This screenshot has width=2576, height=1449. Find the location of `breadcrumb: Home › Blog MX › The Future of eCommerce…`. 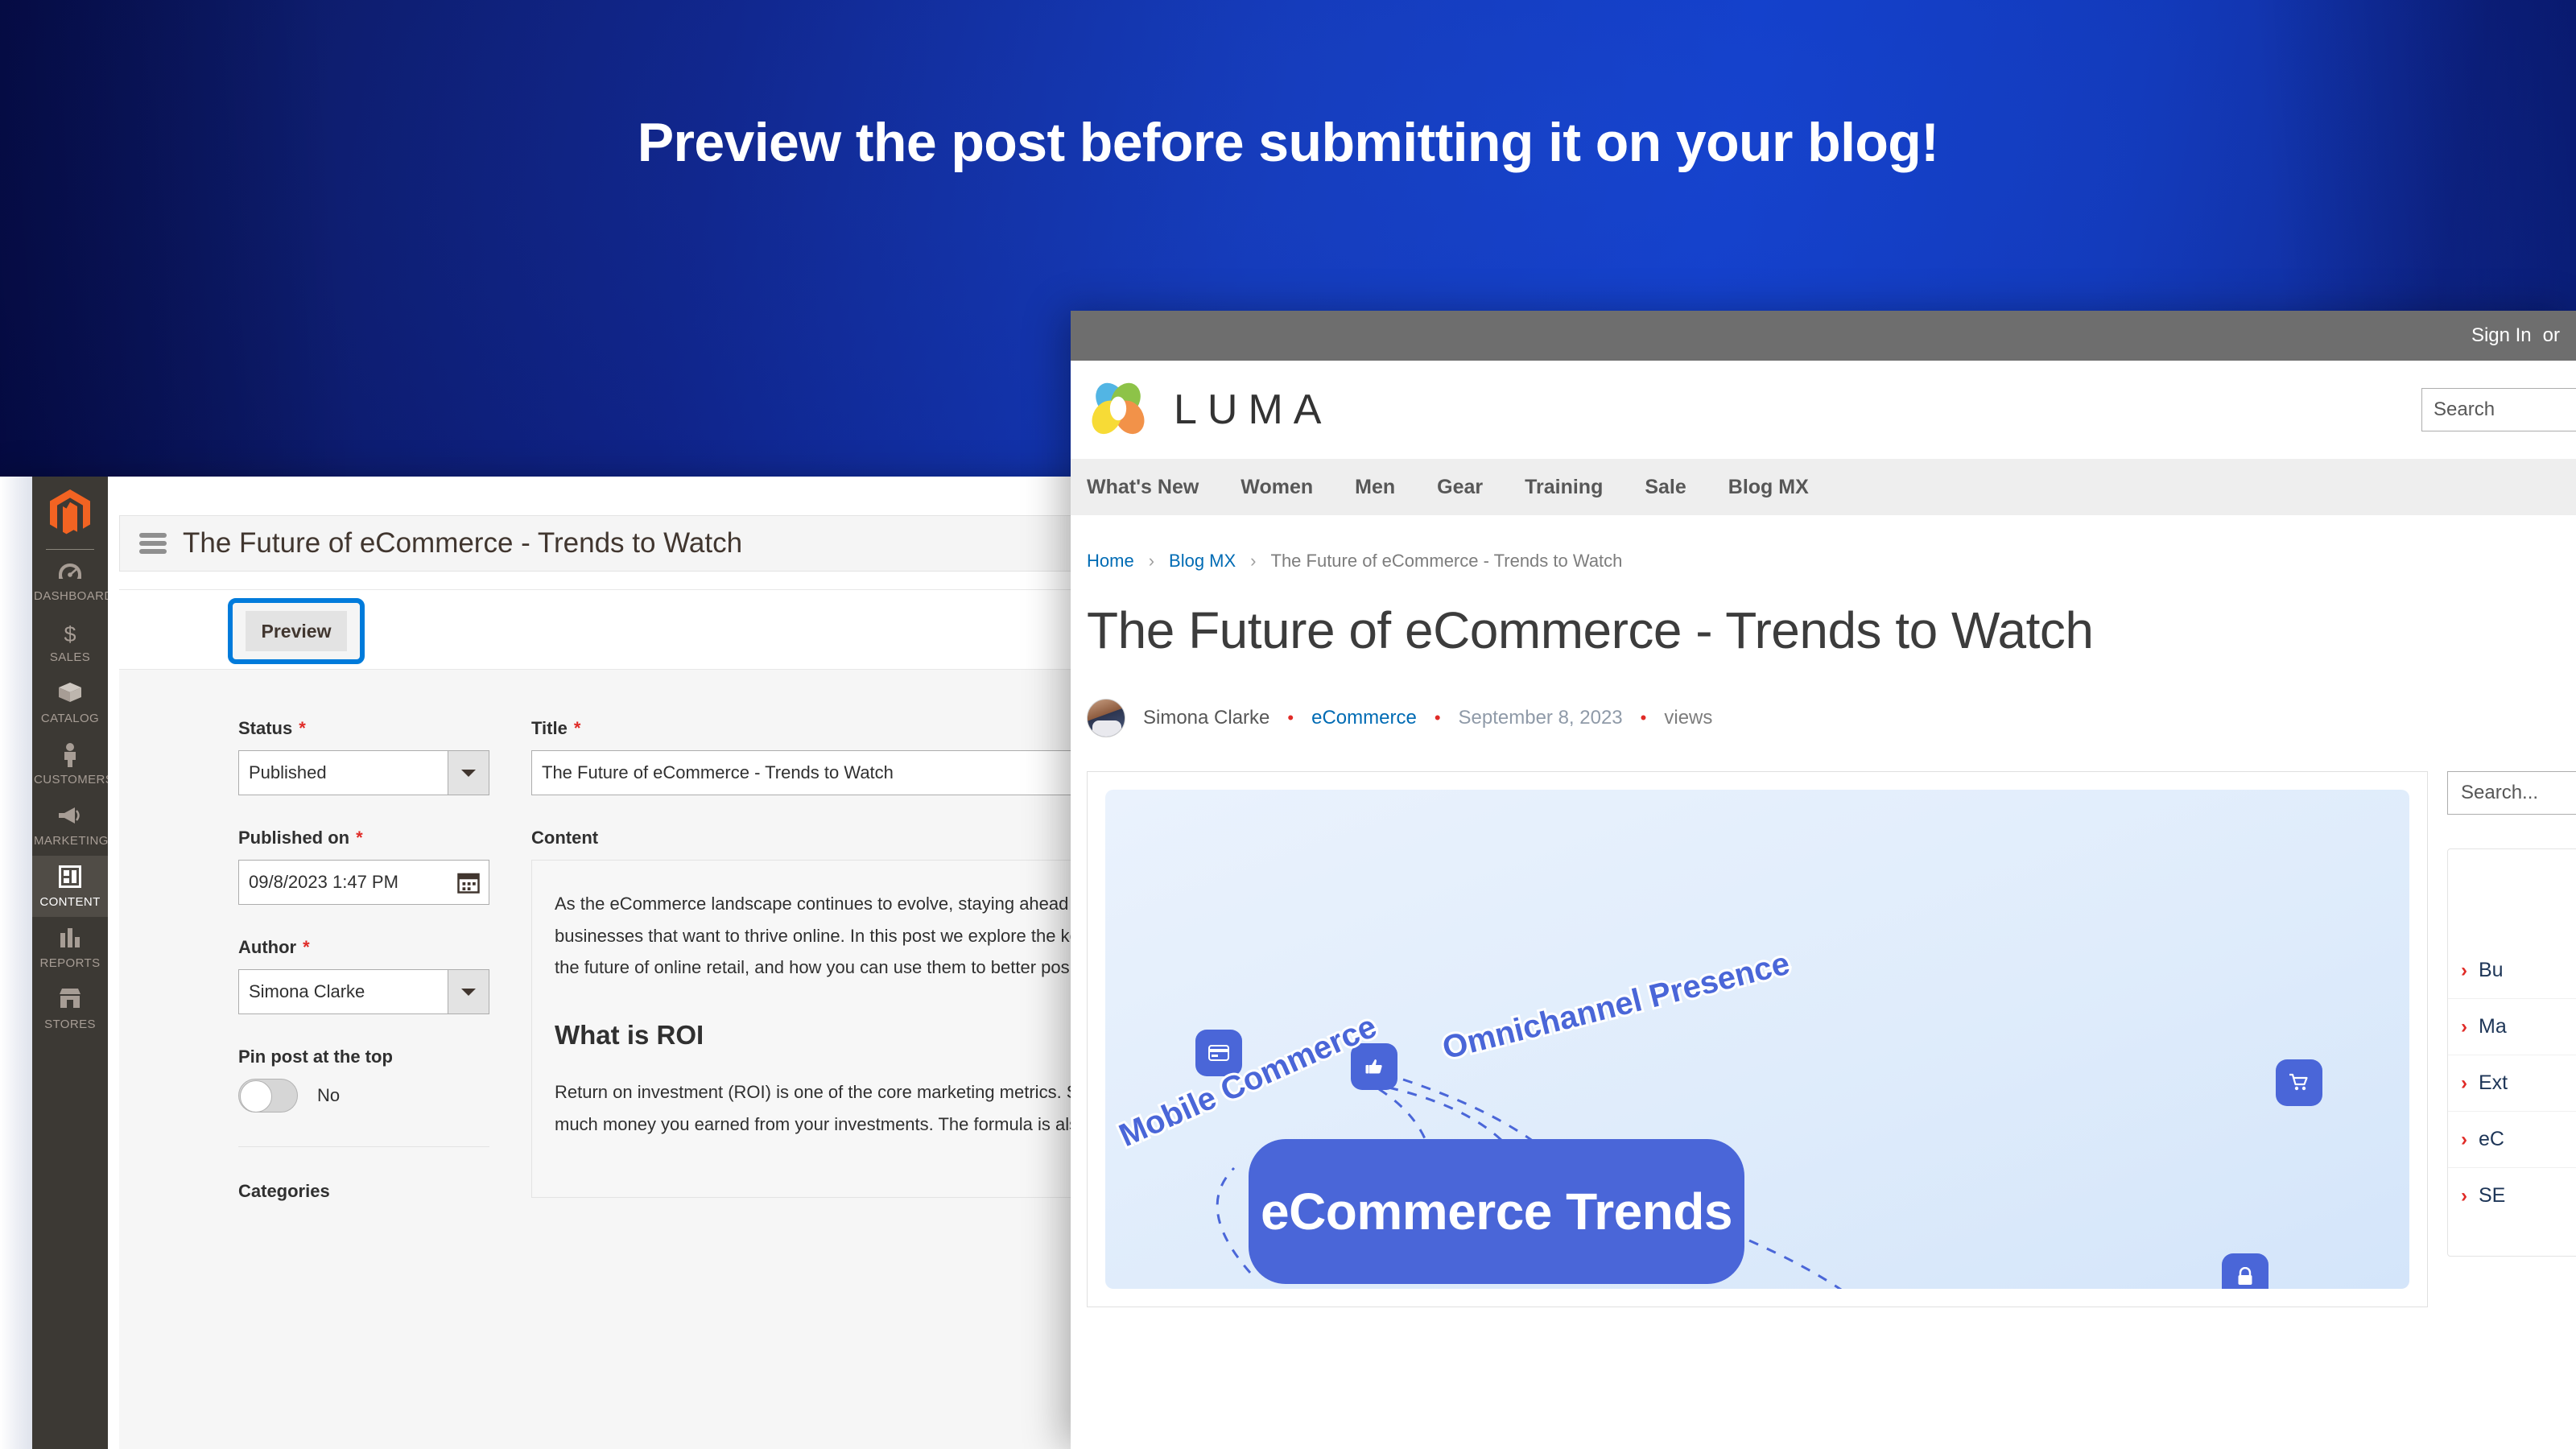

breadcrumb: Home › Blog MX › The Future of eCommerce… is located at coordinates (1831, 561).